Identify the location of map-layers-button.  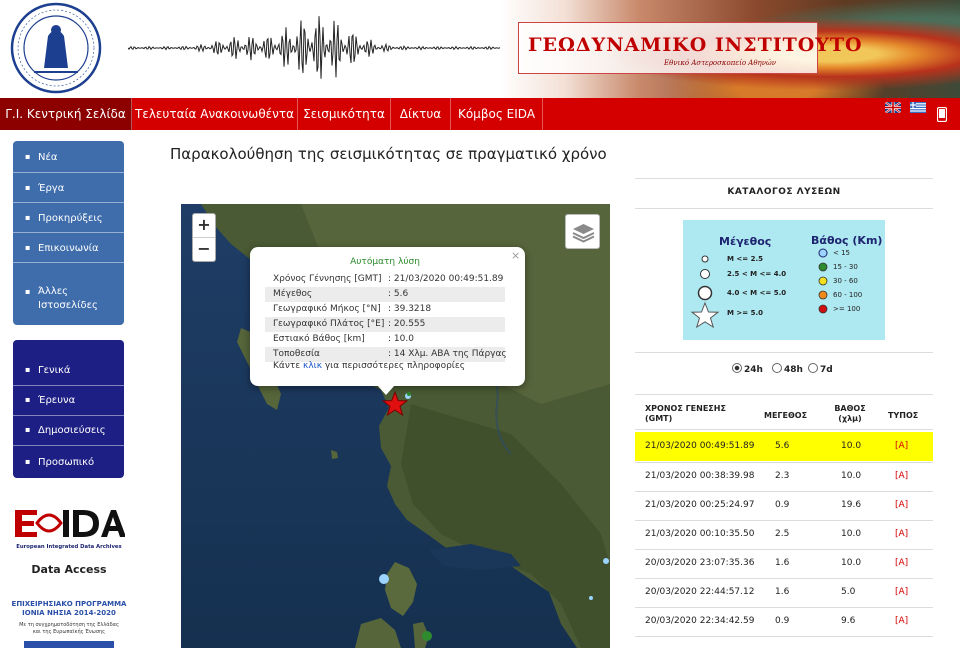
(582, 231).